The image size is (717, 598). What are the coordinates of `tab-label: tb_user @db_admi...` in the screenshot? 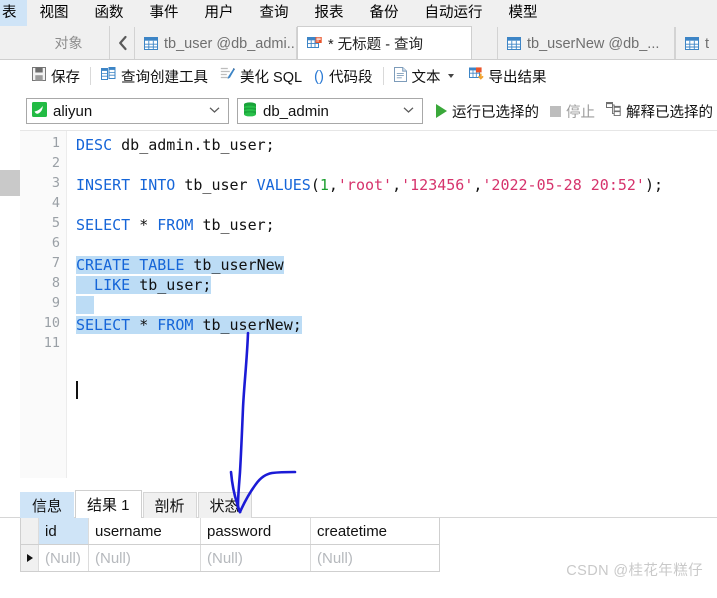 It's located at (230, 43).